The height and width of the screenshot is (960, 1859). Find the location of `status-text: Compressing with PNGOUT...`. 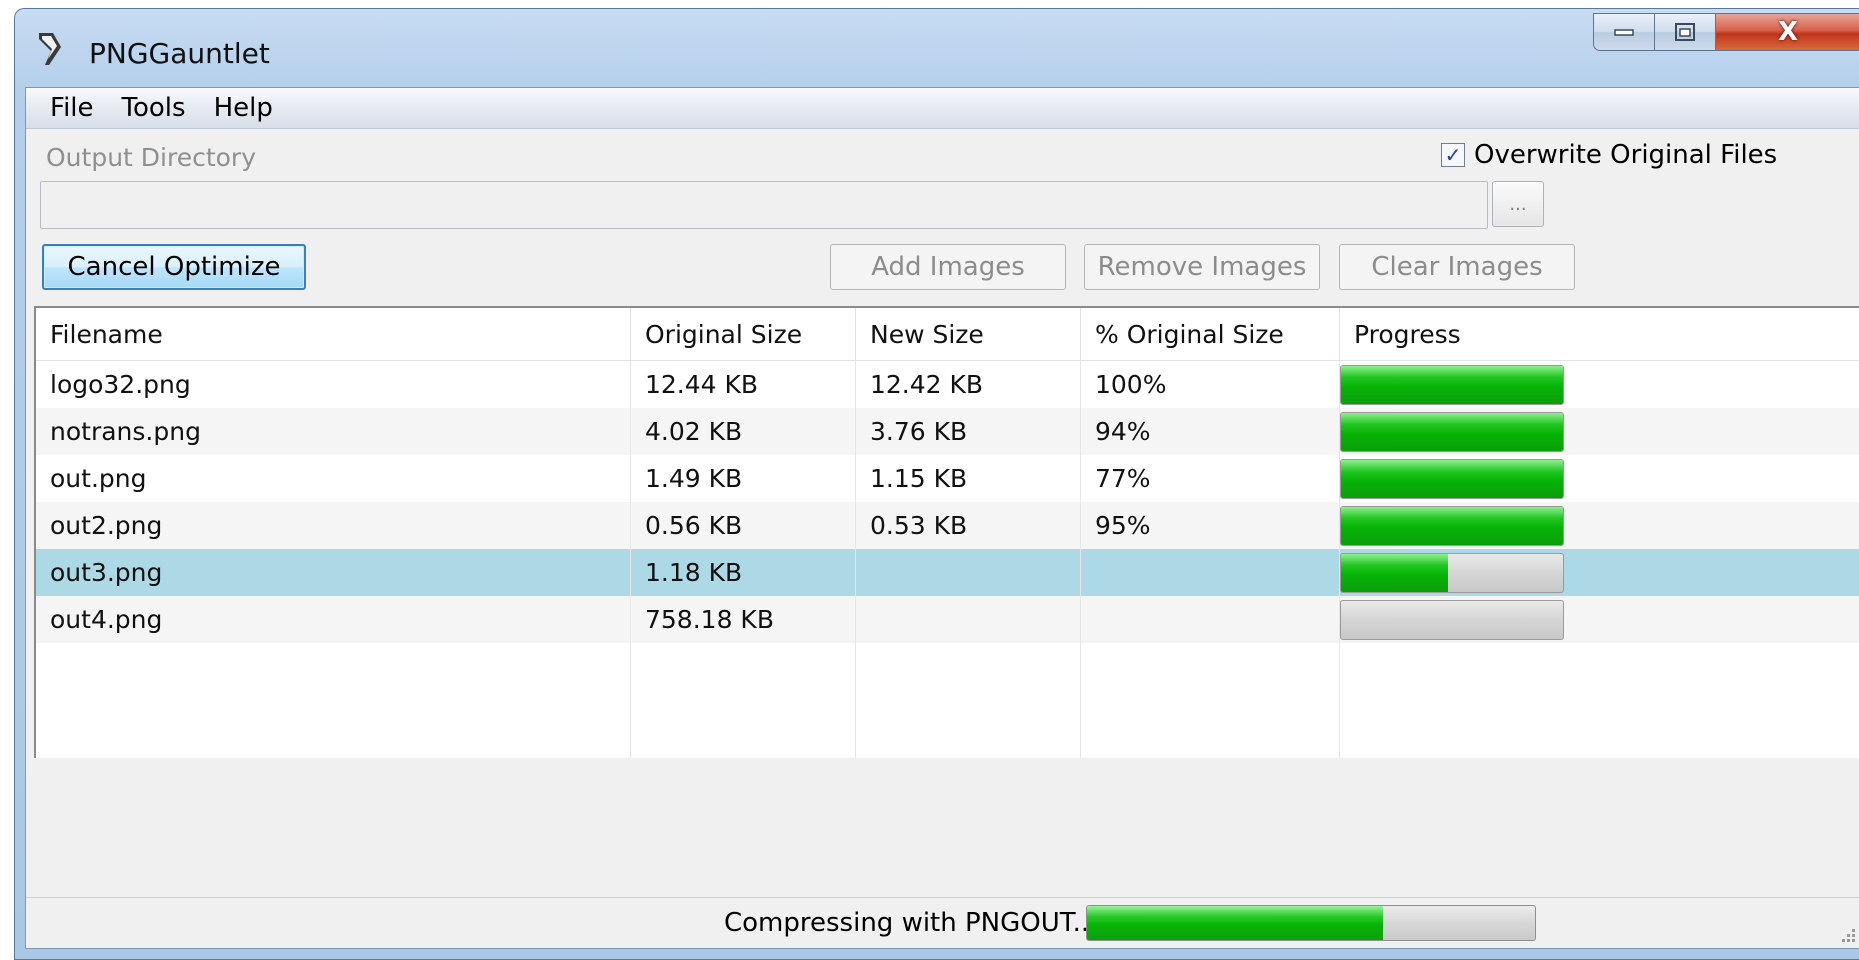

status-text: Compressing with PNGOUT... is located at coordinates (911, 923).